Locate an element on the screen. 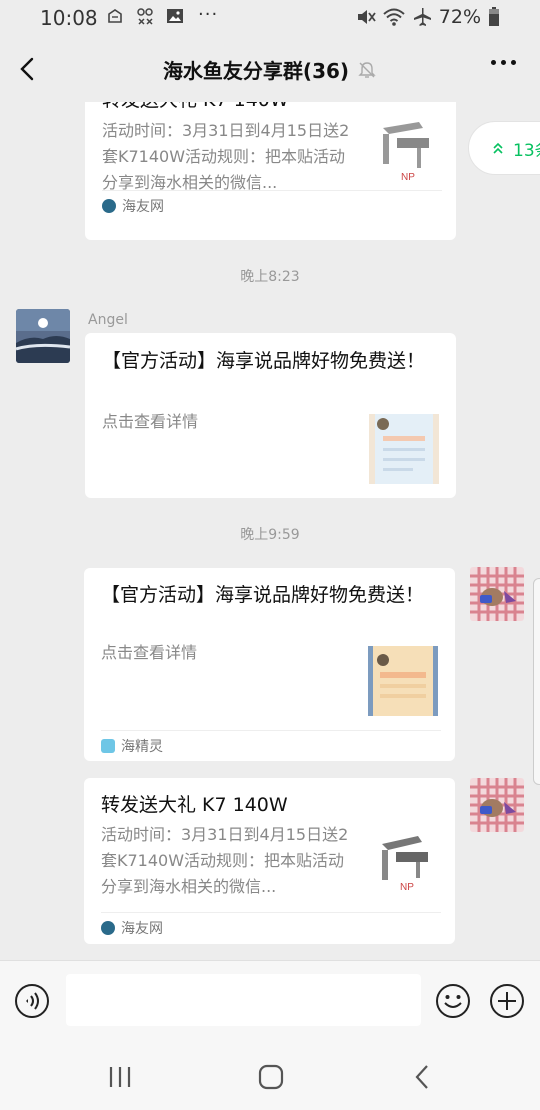 This screenshot has height=1110, width=540. battery-percent: 72% is located at coordinates (459, 17).